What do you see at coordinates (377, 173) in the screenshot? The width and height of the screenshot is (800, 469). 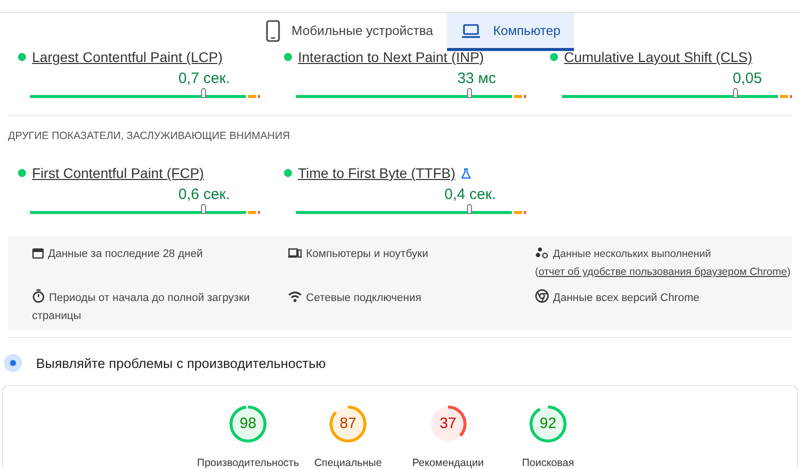 I see `metric-link: Time to First Byte (TTFB)` at bounding box center [377, 173].